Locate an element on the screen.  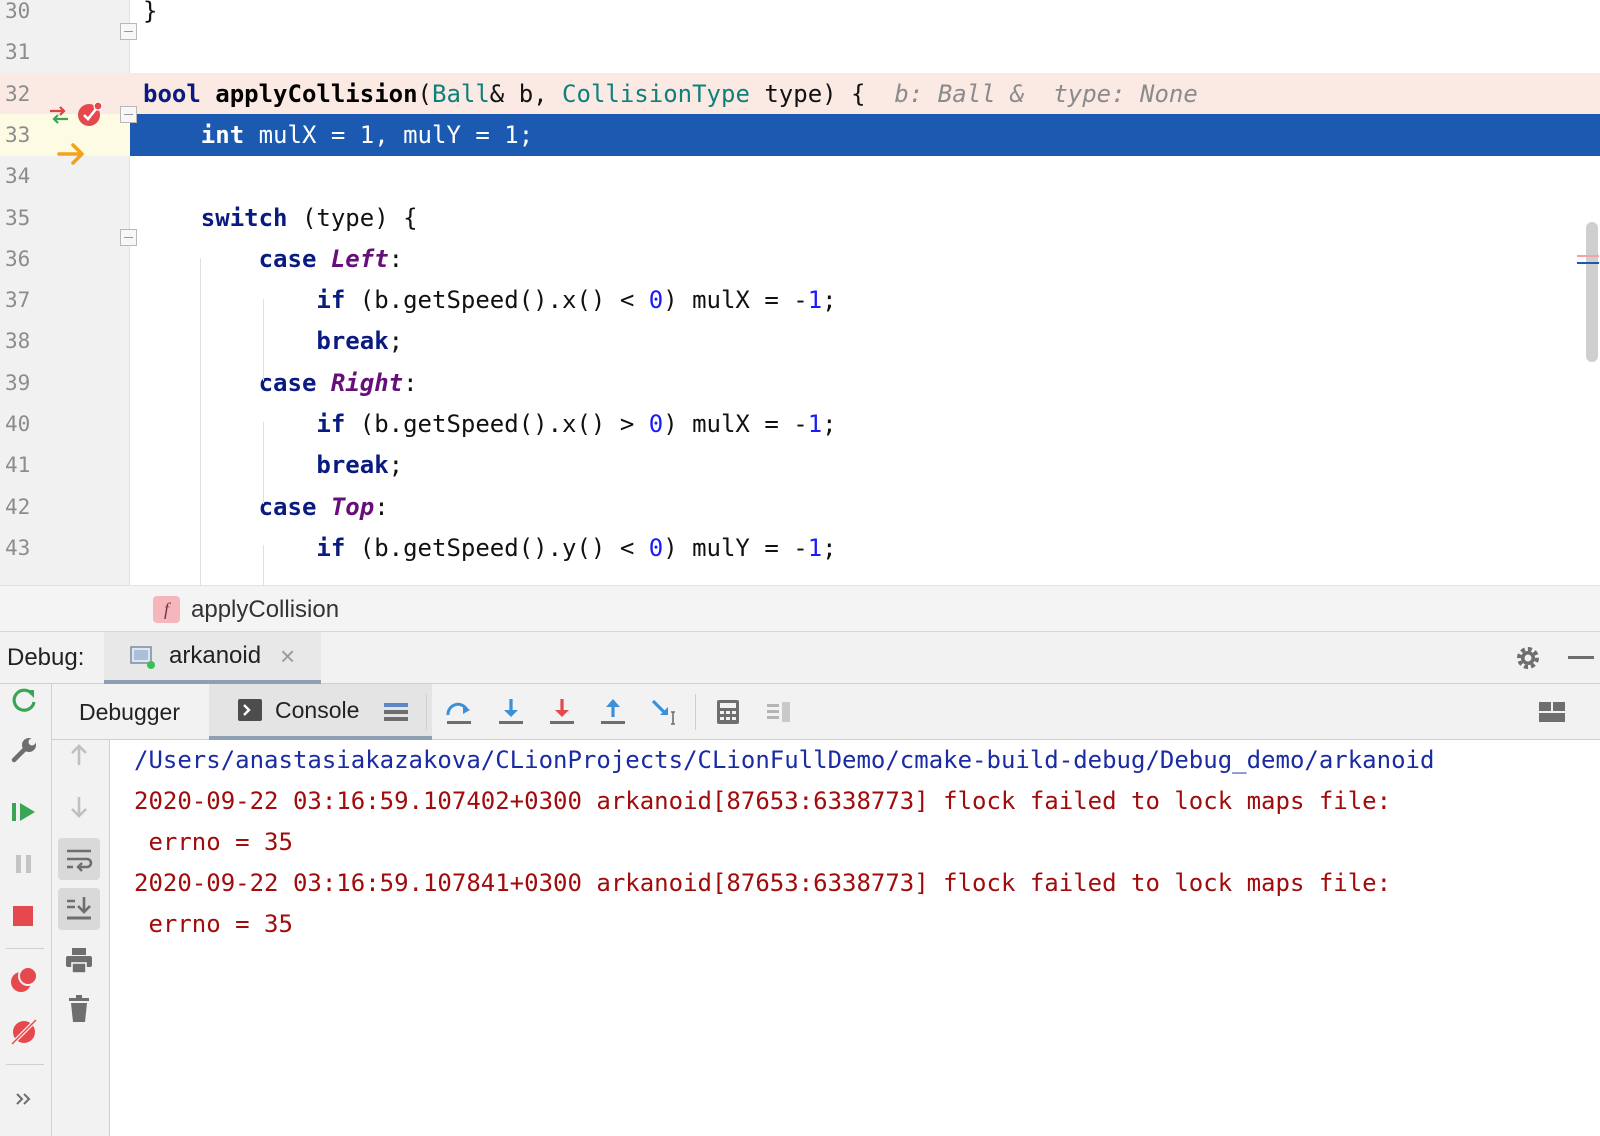
console-icon is located at coordinates (250, 710).